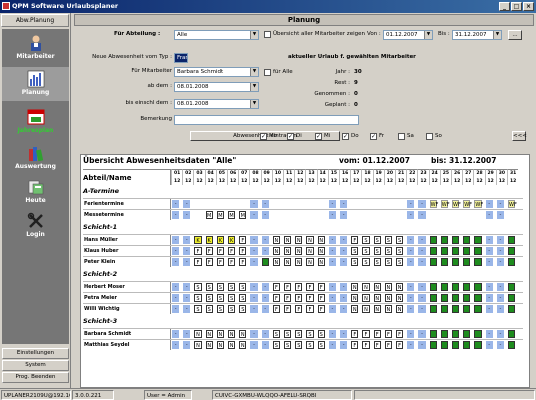 The image size is (536, 400). Describe the element at coordinates (528, 6) in the screenshot. I see `close-button: ×` at that location.